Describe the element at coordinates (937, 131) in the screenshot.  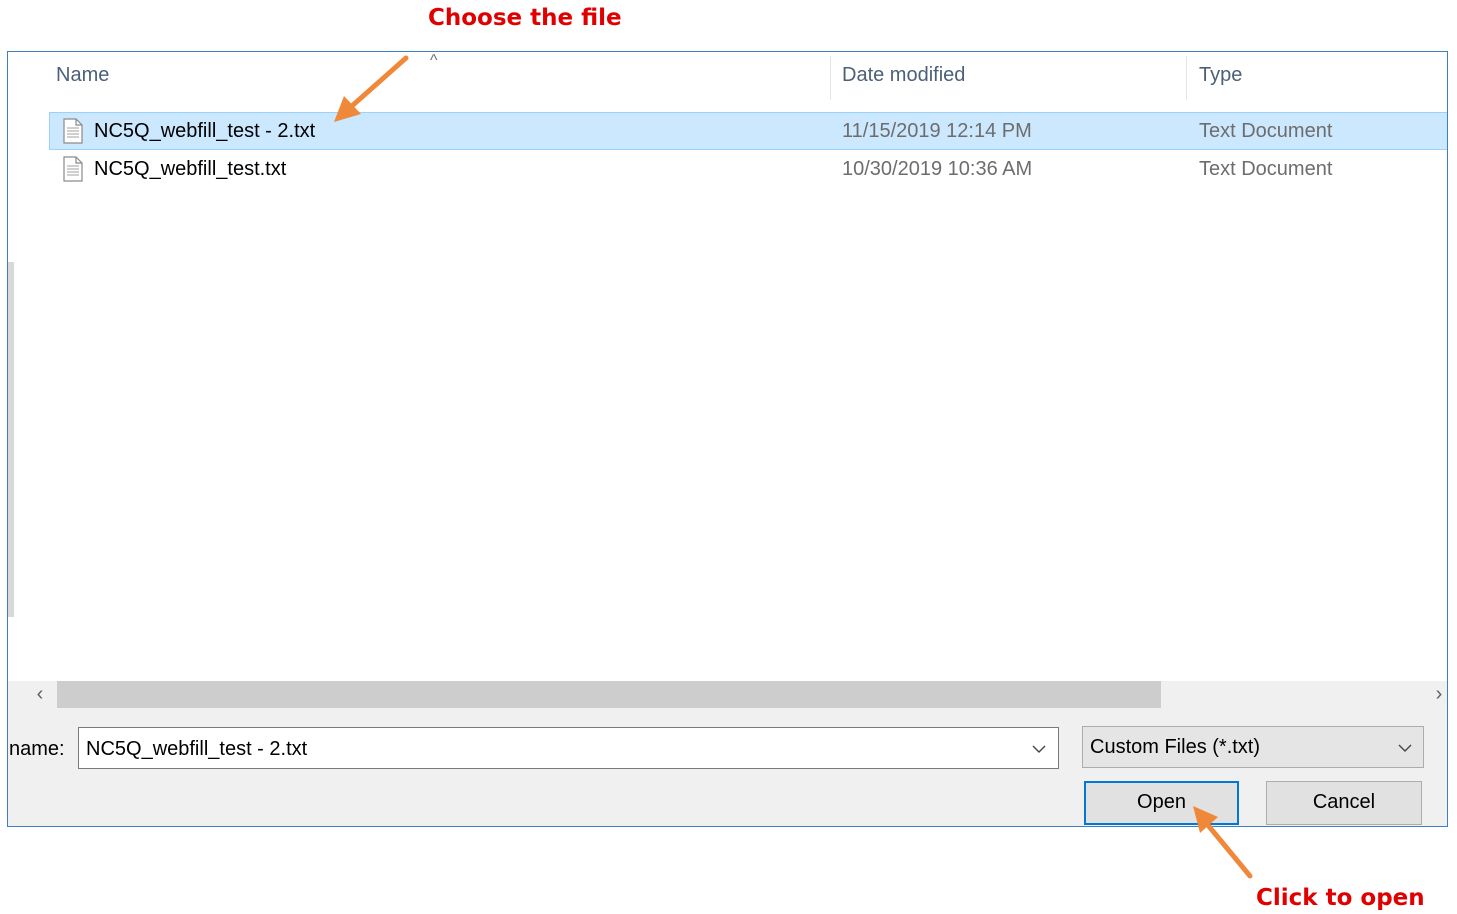
I see `file-date-modified: 11/15/2019 12:14 PM` at that location.